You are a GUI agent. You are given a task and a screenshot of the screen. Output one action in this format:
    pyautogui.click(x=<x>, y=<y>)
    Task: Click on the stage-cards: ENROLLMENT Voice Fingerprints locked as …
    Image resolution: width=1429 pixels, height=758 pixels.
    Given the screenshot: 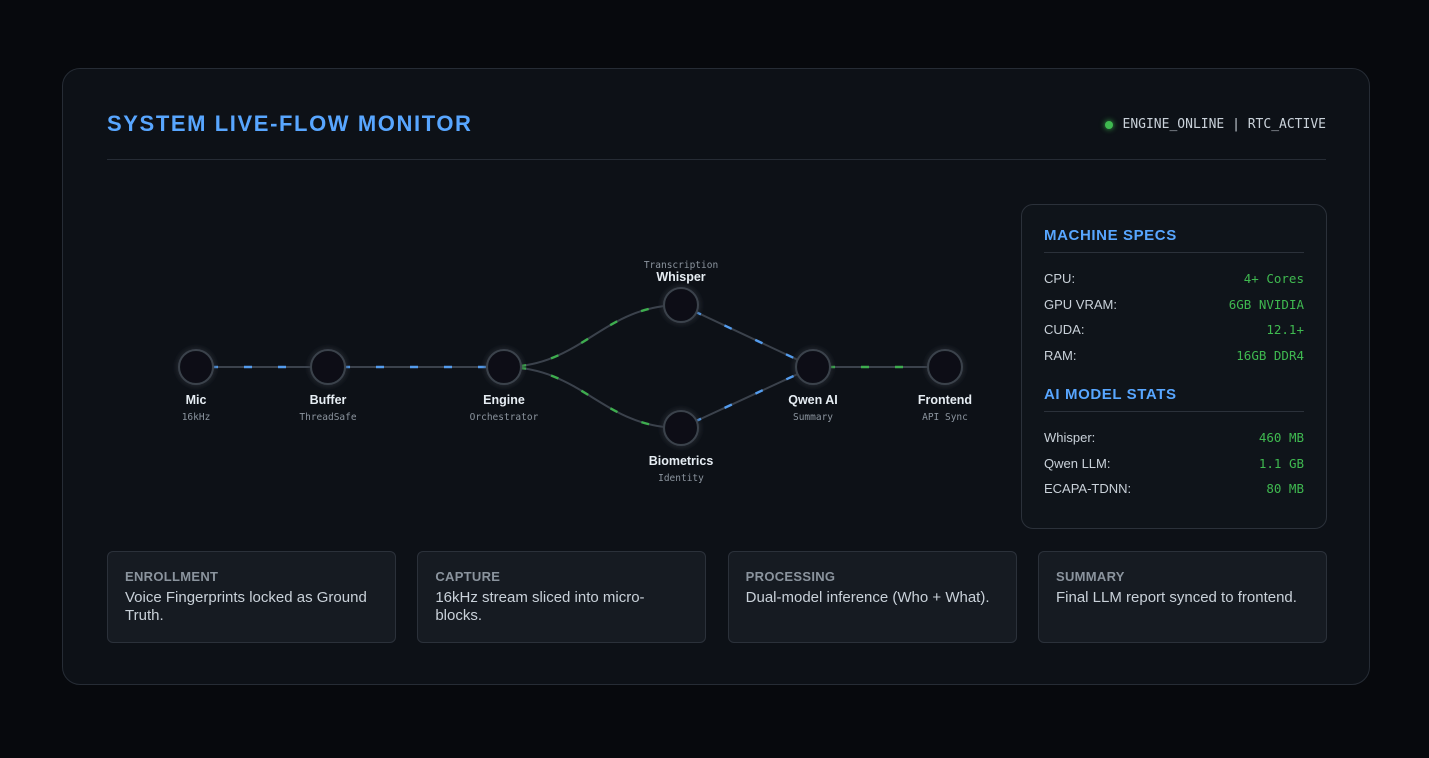 What is the action you would take?
    pyautogui.click(x=717, y=597)
    